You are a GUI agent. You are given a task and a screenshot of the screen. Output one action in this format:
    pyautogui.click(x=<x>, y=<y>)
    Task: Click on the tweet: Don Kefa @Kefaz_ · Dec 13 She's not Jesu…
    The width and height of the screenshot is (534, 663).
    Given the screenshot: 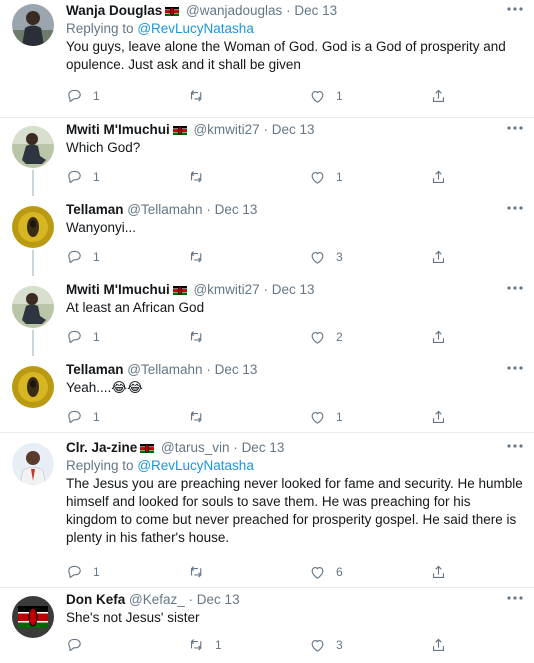 What is the action you would take?
    pyautogui.click(x=267, y=625)
    